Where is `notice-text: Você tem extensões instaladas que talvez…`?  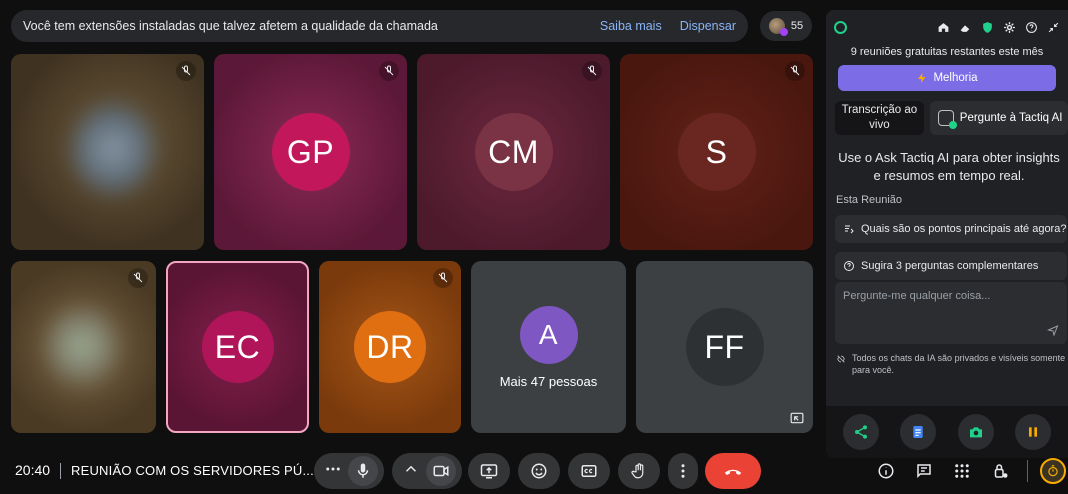 notice-text: Você tem extensões instaladas que talvez… is located at coordinates (230, 26).